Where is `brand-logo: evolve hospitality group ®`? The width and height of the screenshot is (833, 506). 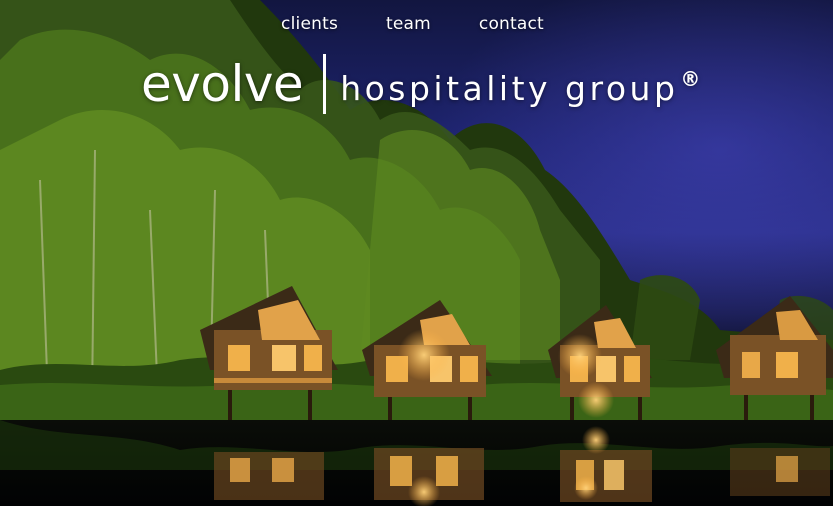
brand-logo: evolve hospitality group ® is located at coordinates (420, 84).